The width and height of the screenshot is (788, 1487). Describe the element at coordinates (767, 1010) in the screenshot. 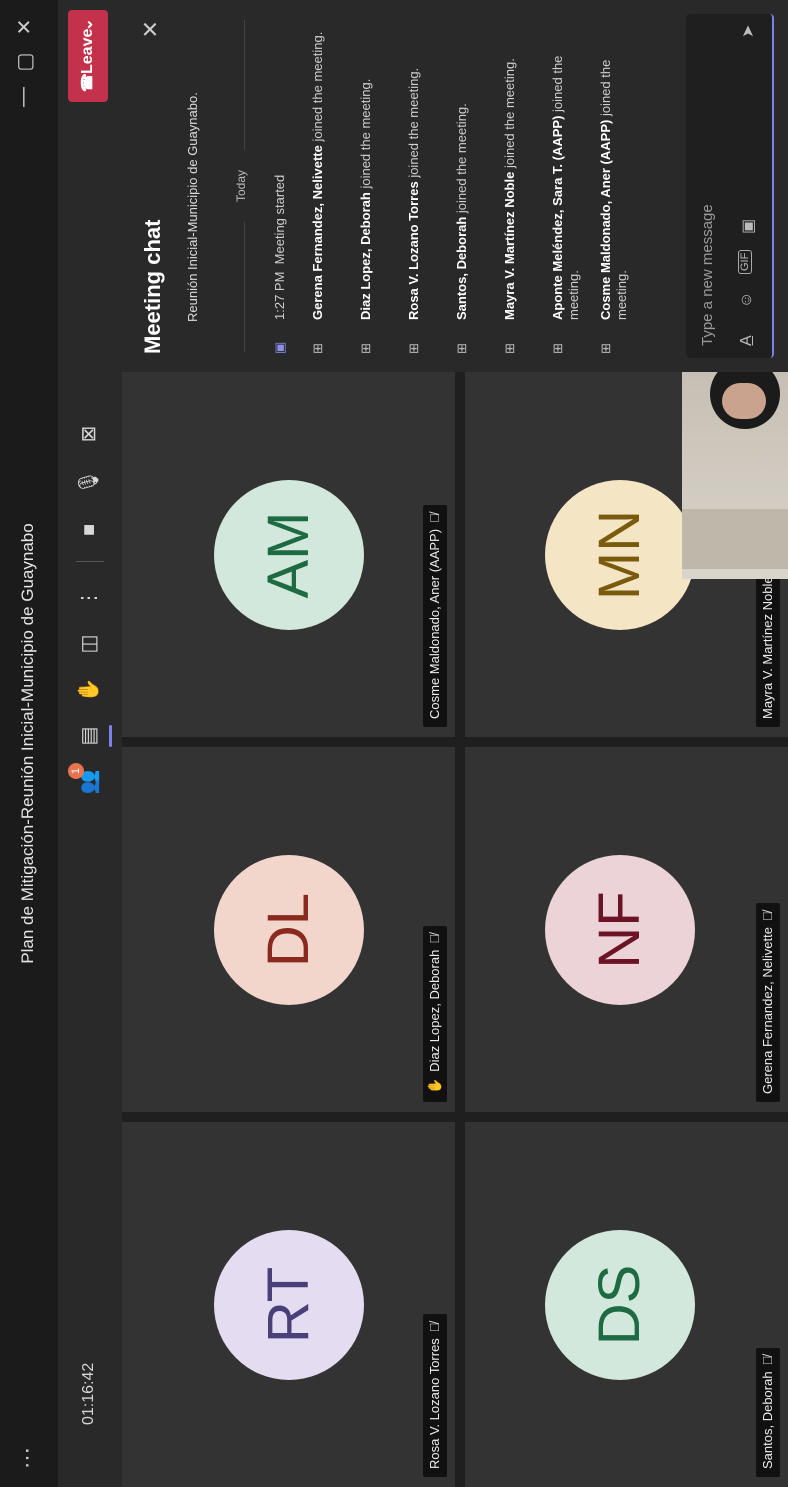

I see `participant-name: Gerena Fernandez, Nelivette` at that location.